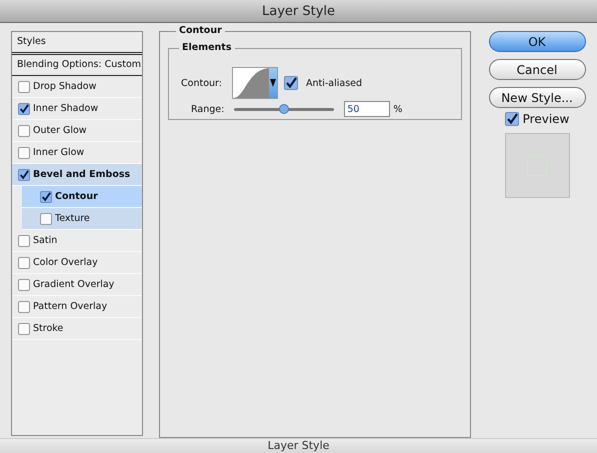 This screenshot has width=597, height=453. I want to click on style-item: Drop Shadow, so click(77, 87).